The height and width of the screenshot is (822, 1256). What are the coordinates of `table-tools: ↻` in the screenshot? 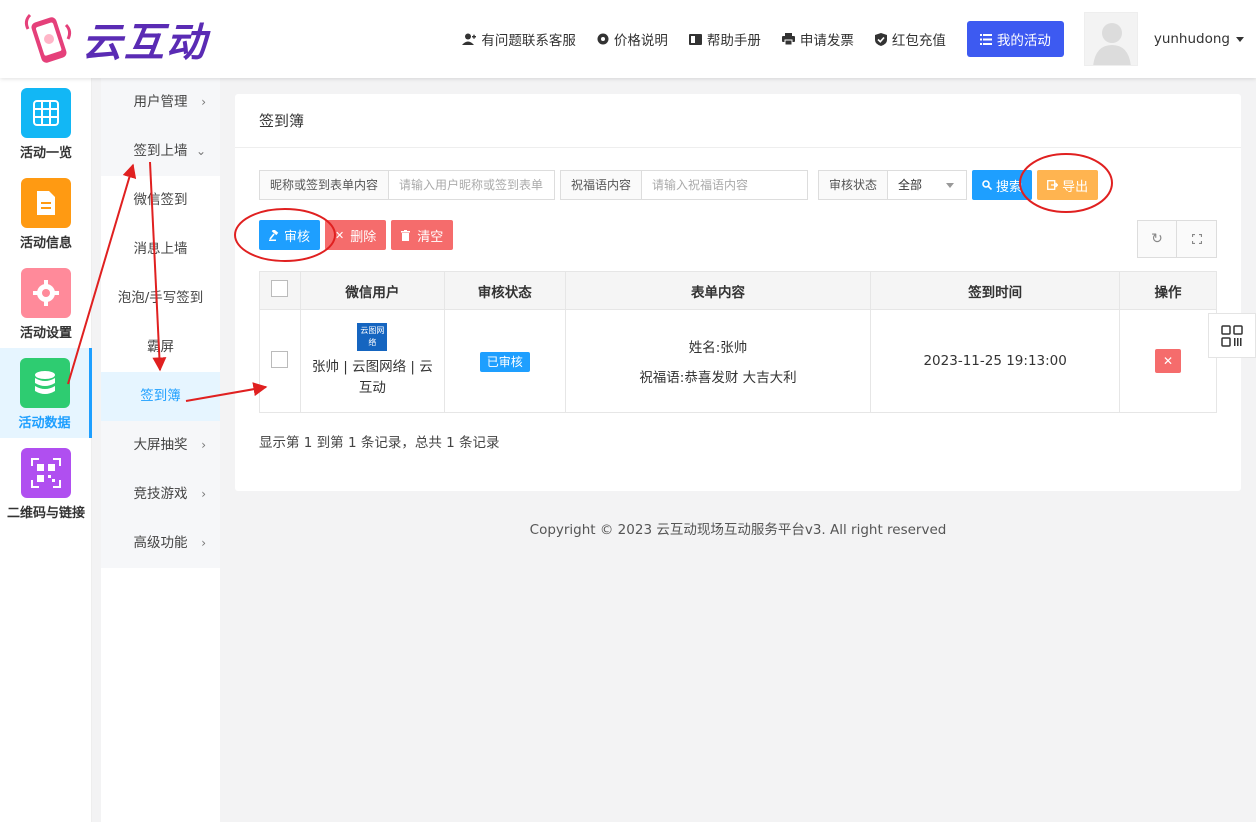 It's located at (1177, 239).